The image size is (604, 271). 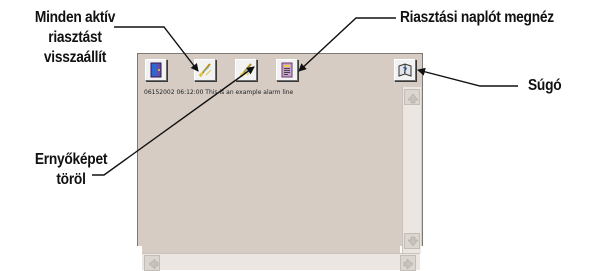 What do you see at coordinates (467, 77) in the screenshot?
I see `help-leader` at bounding box center [467, 77].